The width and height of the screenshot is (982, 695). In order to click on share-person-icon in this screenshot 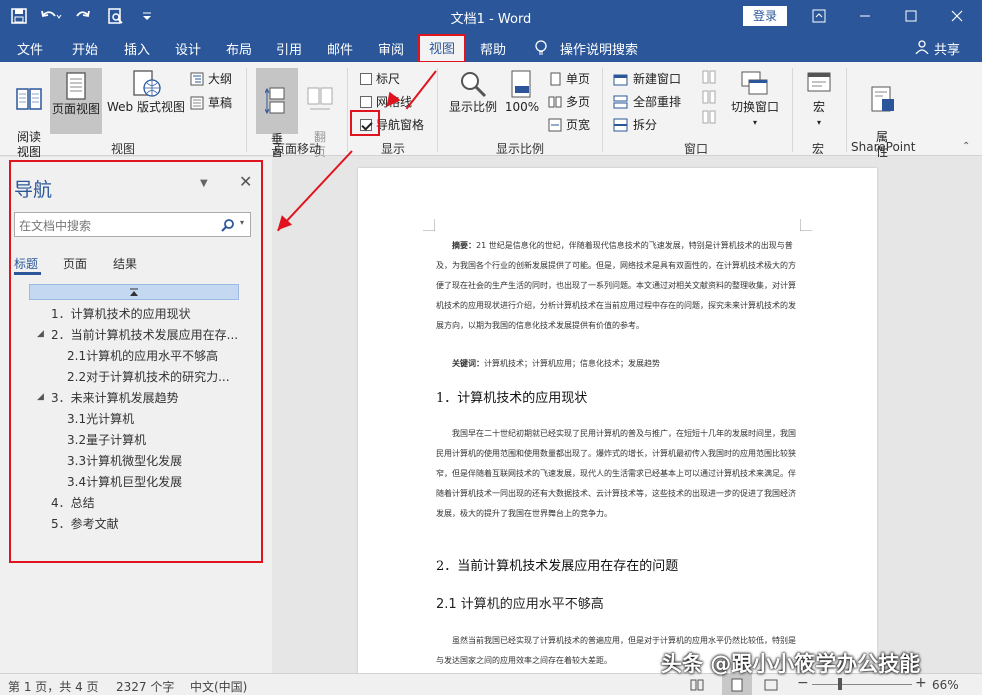, I will do `click(922, 49)`.